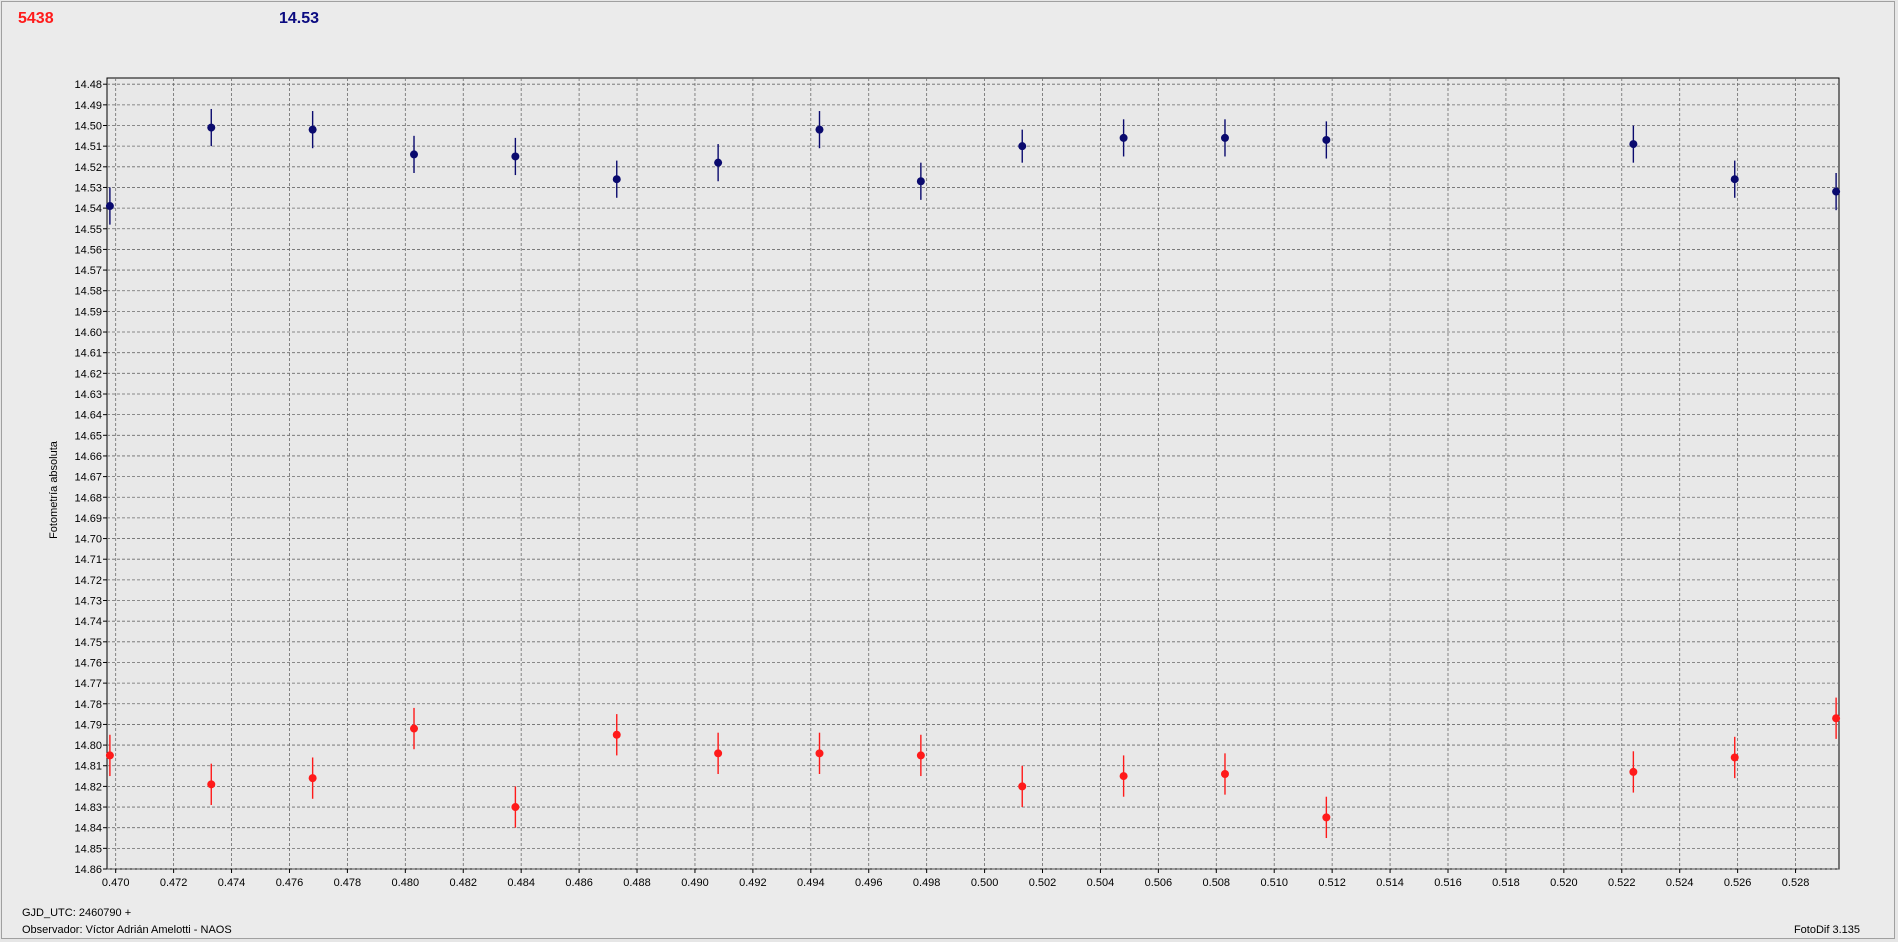 The width and height of the screenshot is (1898, 942). I want to click on y-tick-label: 14.50, so click(88, 127).